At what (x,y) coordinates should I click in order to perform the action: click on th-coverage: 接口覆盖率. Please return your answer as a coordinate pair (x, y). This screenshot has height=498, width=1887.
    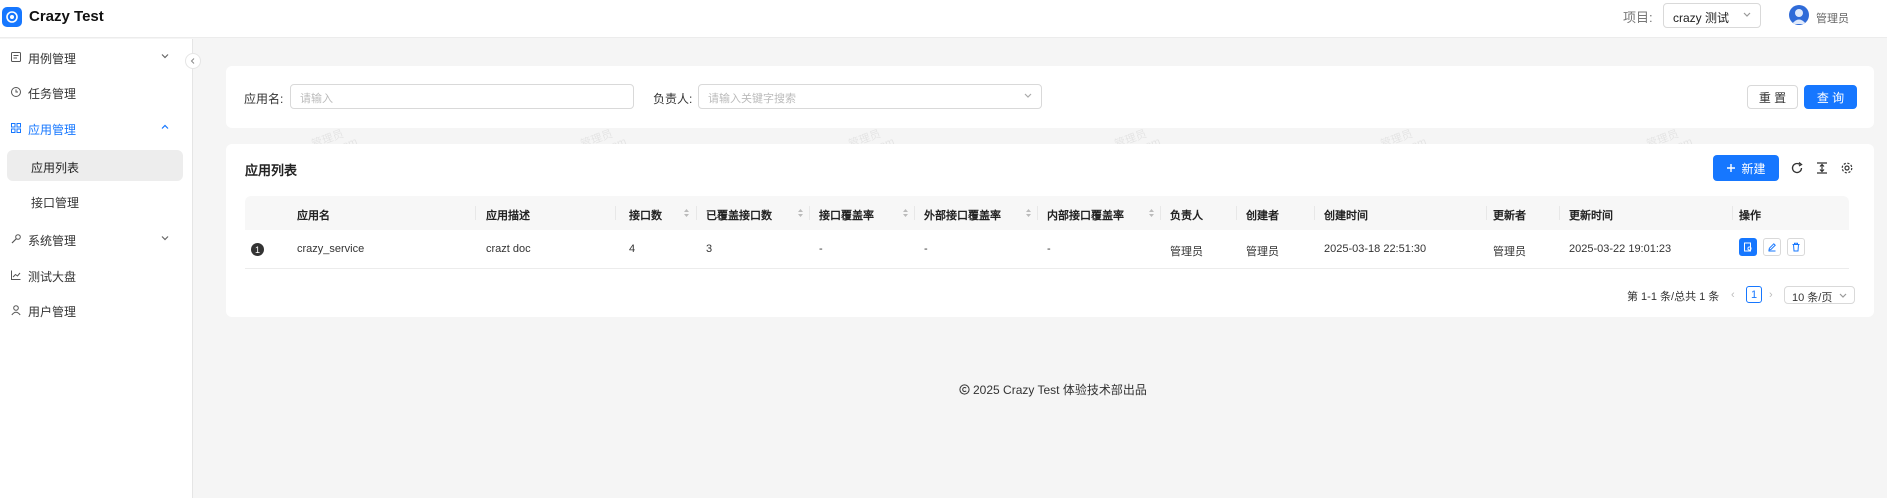
    Looking at the image, I should click on (846, 215).